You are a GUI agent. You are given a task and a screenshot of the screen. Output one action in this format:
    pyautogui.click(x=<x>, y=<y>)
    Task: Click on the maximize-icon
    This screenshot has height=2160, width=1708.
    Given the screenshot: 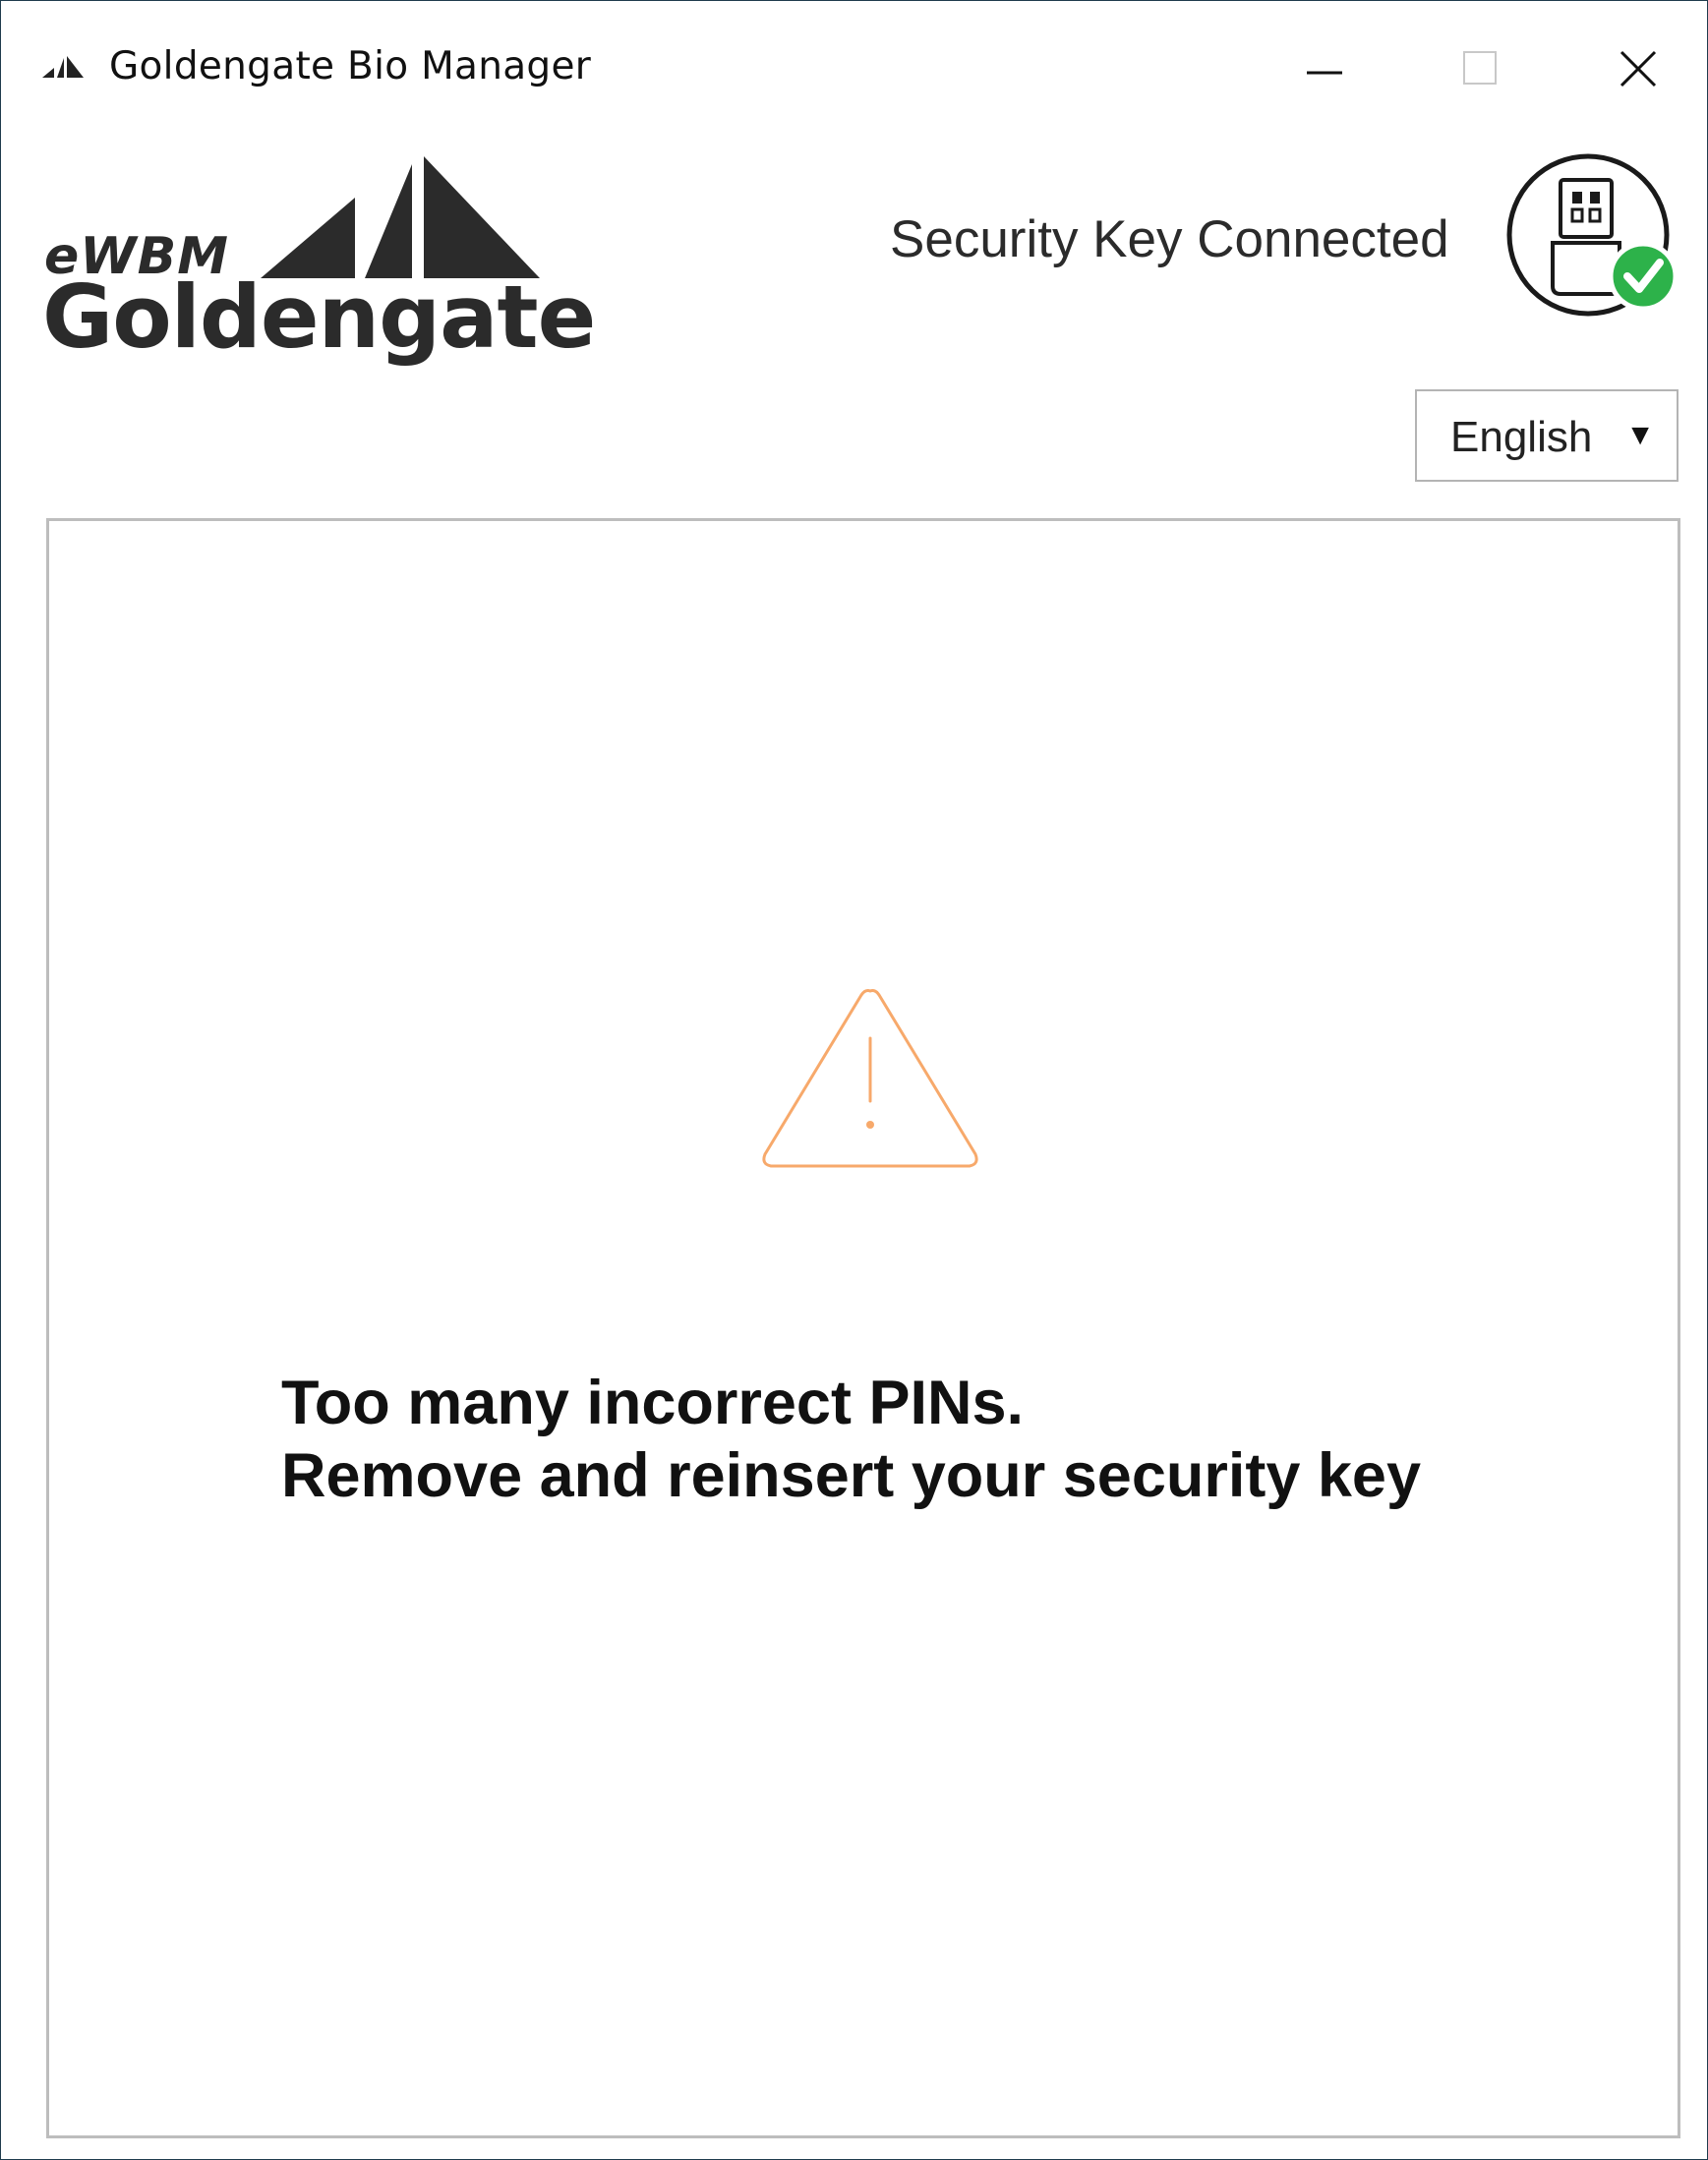 What is the action you would take?
    pyautogui.click(x=1480, y=68)
    